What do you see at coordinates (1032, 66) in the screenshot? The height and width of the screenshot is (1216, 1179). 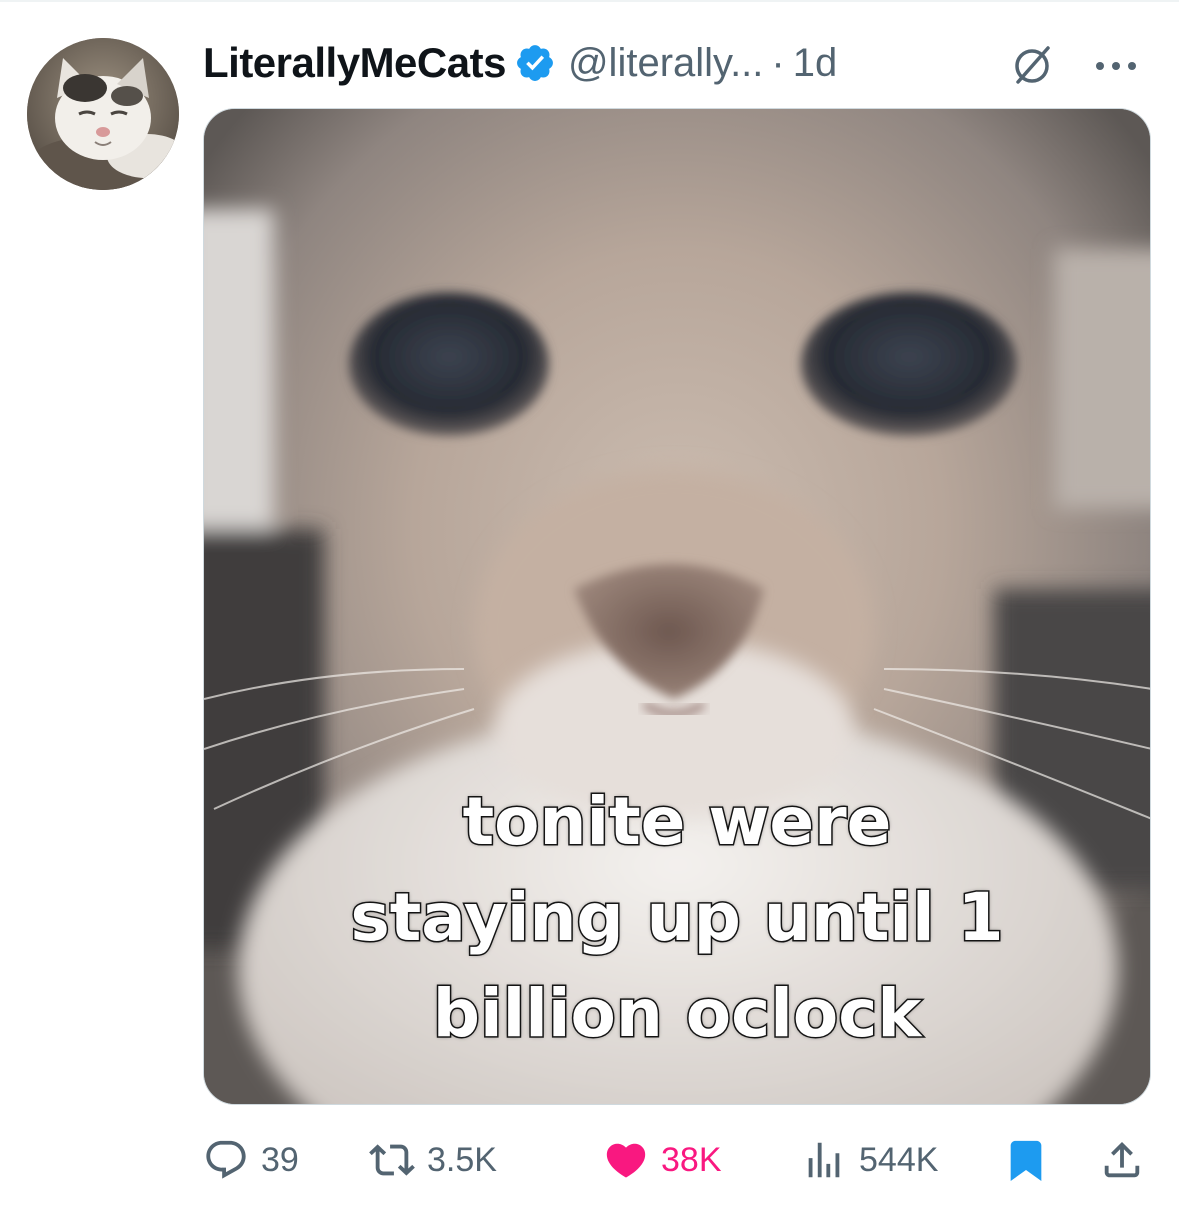 I see `grok-icon` at bounding box center [1032, 66].